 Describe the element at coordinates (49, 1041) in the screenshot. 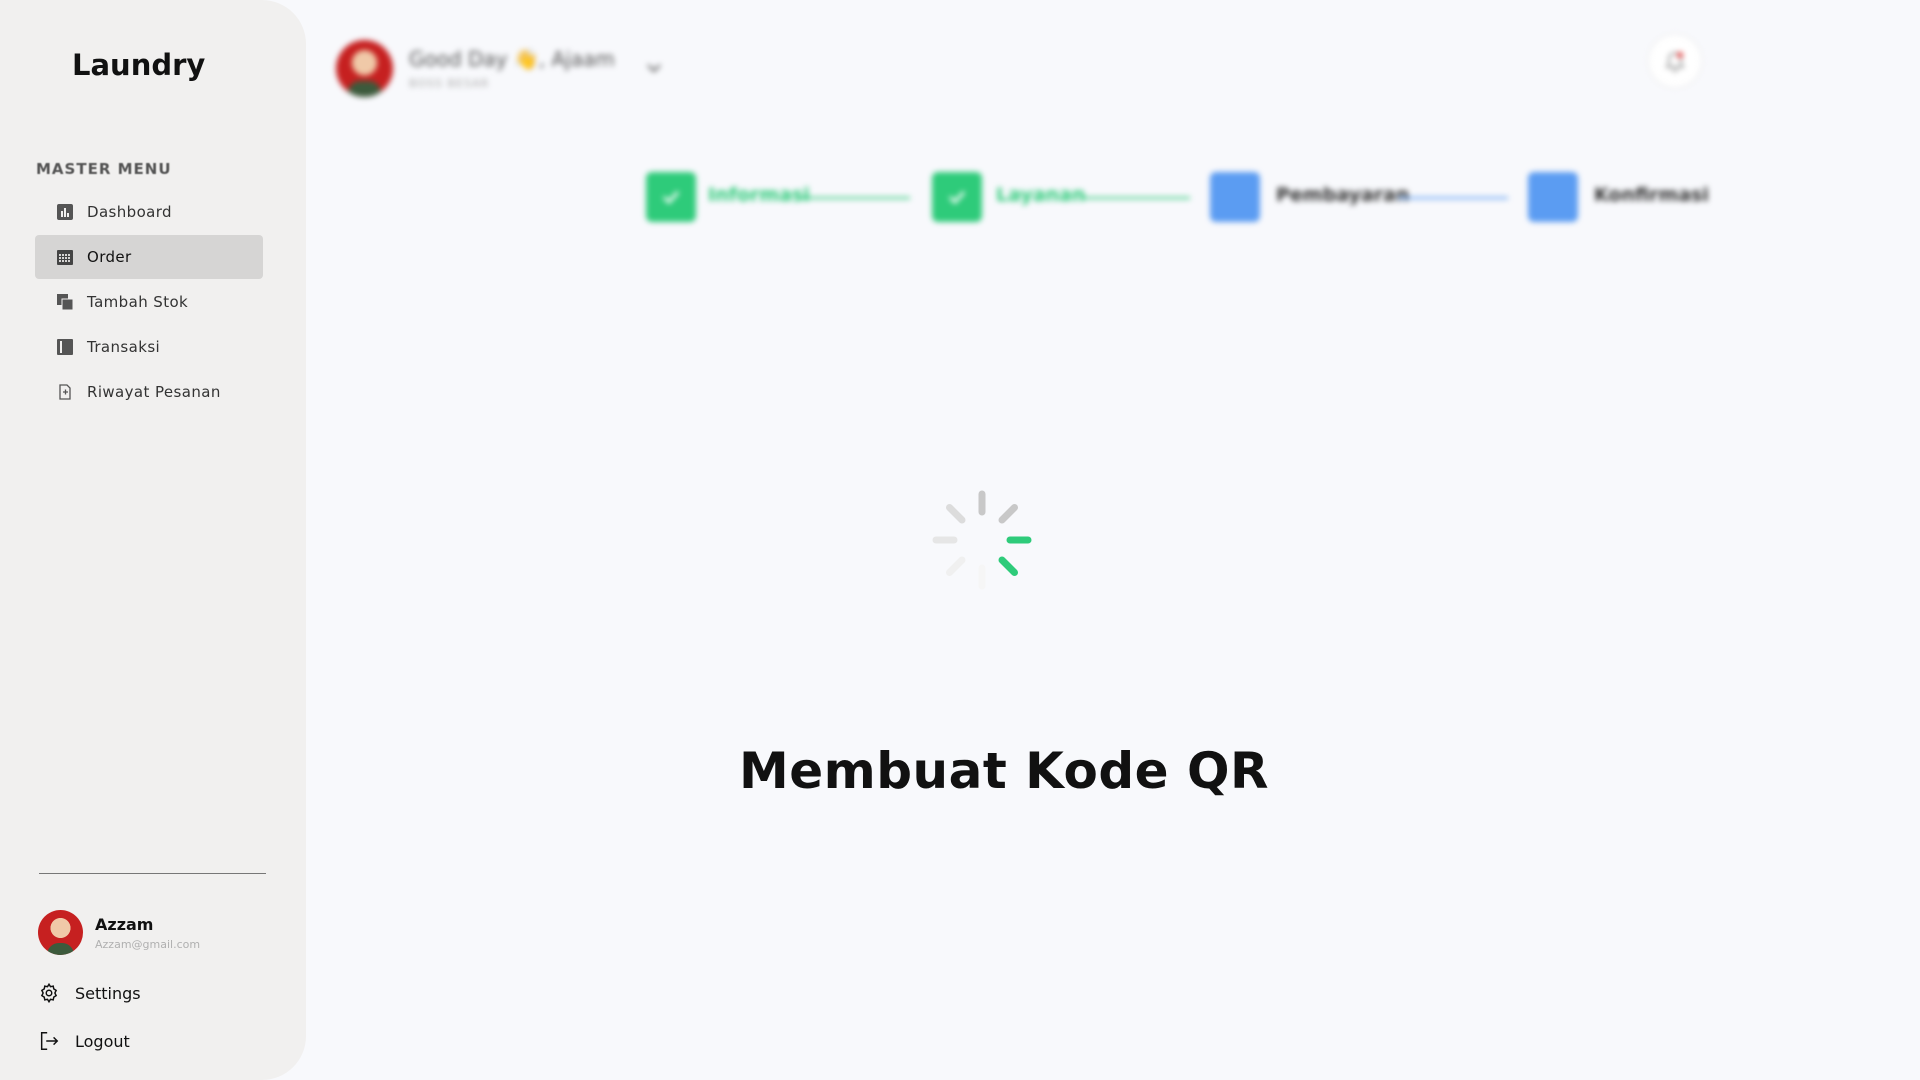

I see `logout-icon` at that location.